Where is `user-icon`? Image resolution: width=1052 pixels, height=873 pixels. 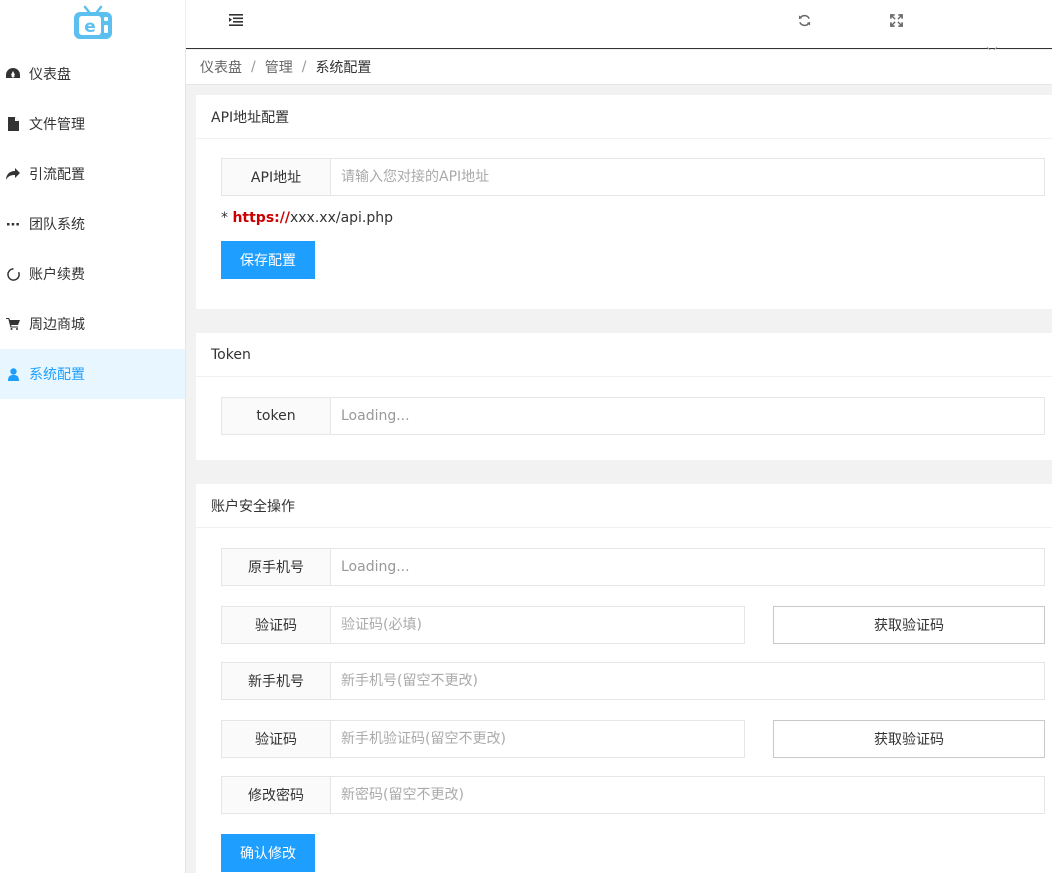 user-icon is located at coordinates (13, 374).